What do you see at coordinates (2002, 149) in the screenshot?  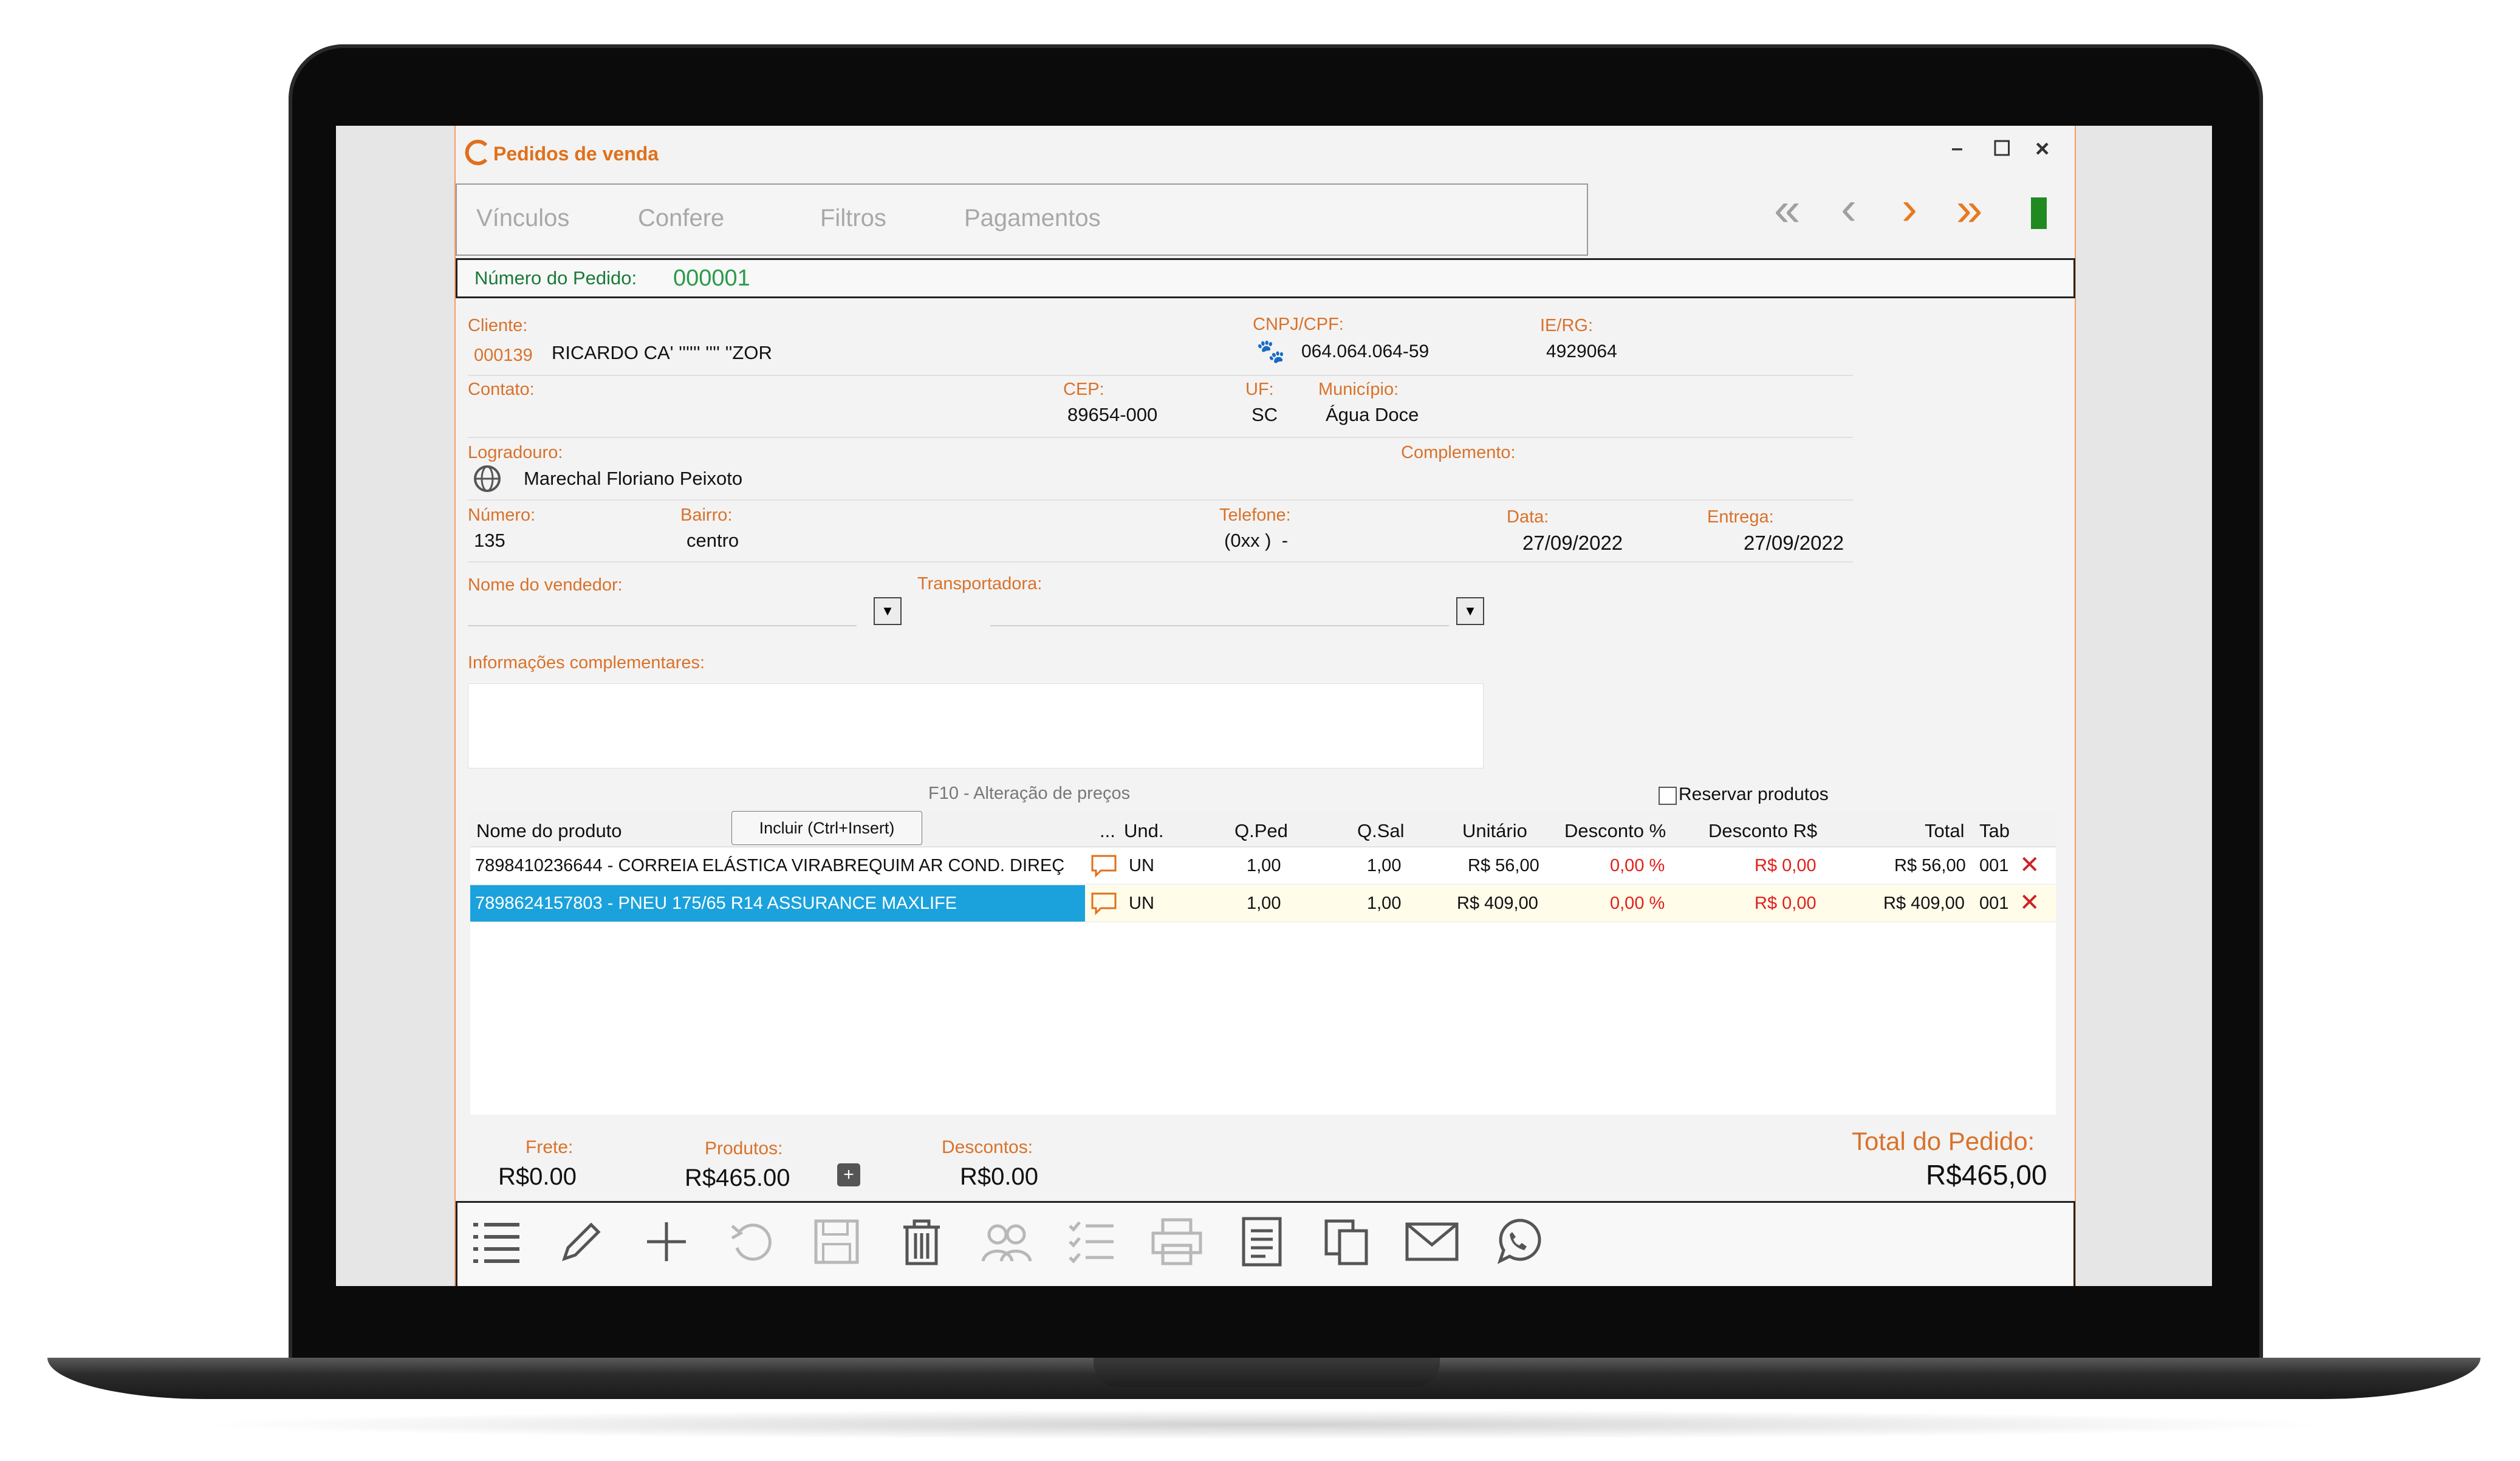 I see `maximize-button: ☐` at bounding box center [2002, 149].